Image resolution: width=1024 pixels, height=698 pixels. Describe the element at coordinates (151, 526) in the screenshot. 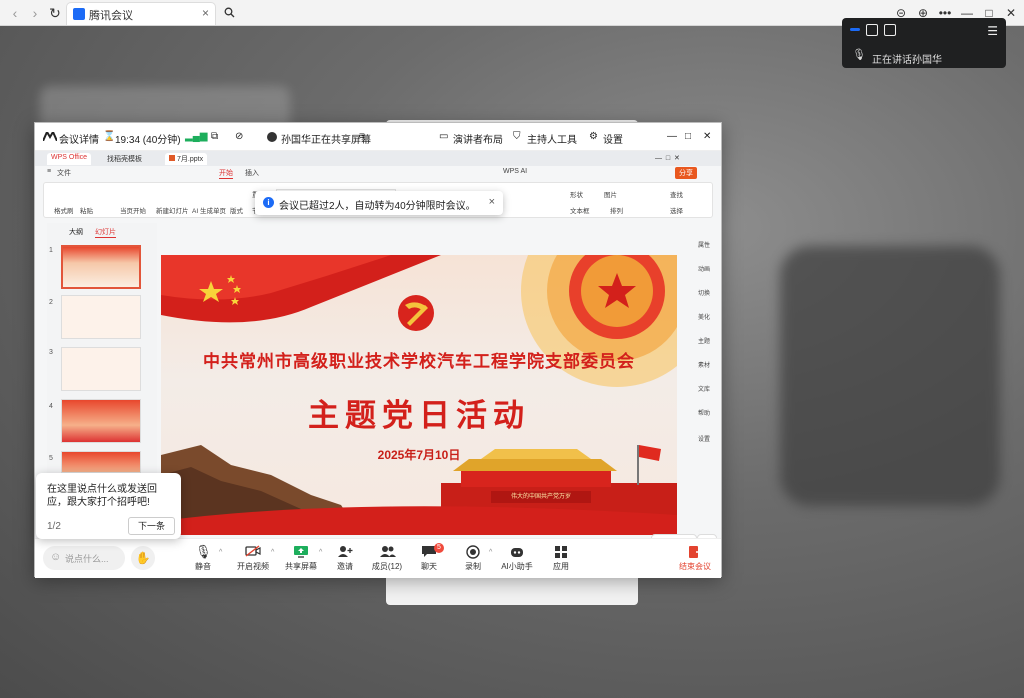

I see `tip-next-button: 下一条` at that location.